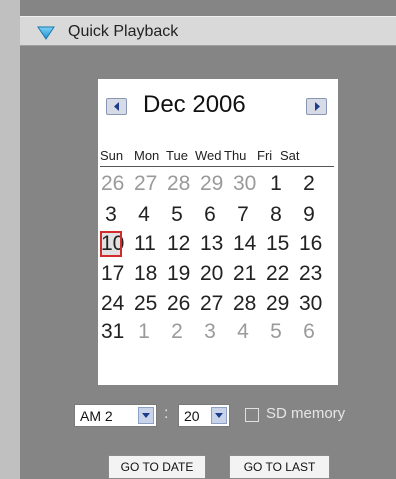  I want to click on minute-select: 20, so click(204, 415).